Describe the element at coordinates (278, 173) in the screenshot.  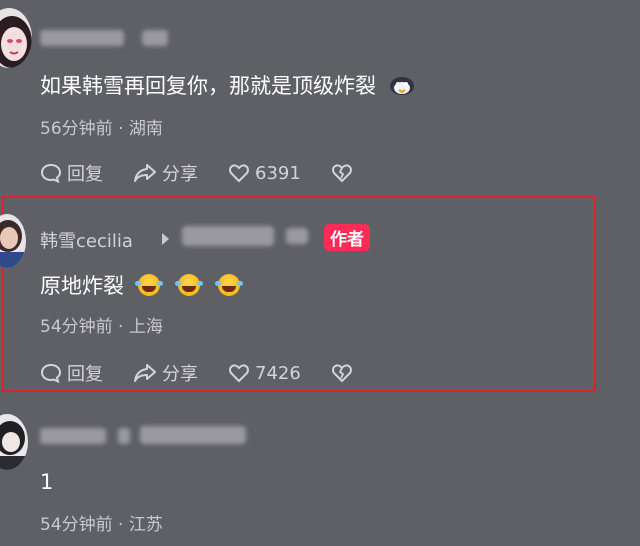
I see `like-count: 6391` at that location.